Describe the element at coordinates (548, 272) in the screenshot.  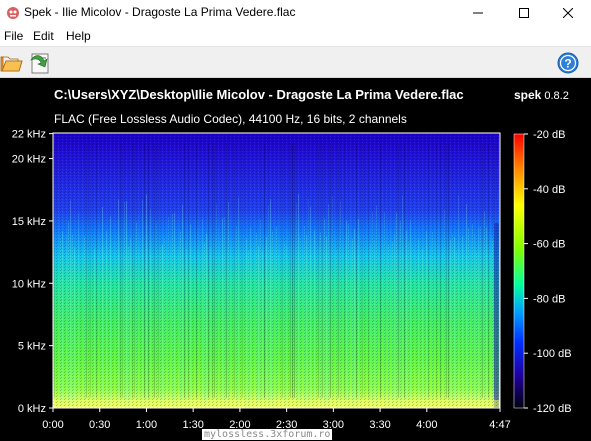
I see `colorbar-axis: -20 dB -40 dB -60 dB -80 dB -100 dB -120 dB` at that location.